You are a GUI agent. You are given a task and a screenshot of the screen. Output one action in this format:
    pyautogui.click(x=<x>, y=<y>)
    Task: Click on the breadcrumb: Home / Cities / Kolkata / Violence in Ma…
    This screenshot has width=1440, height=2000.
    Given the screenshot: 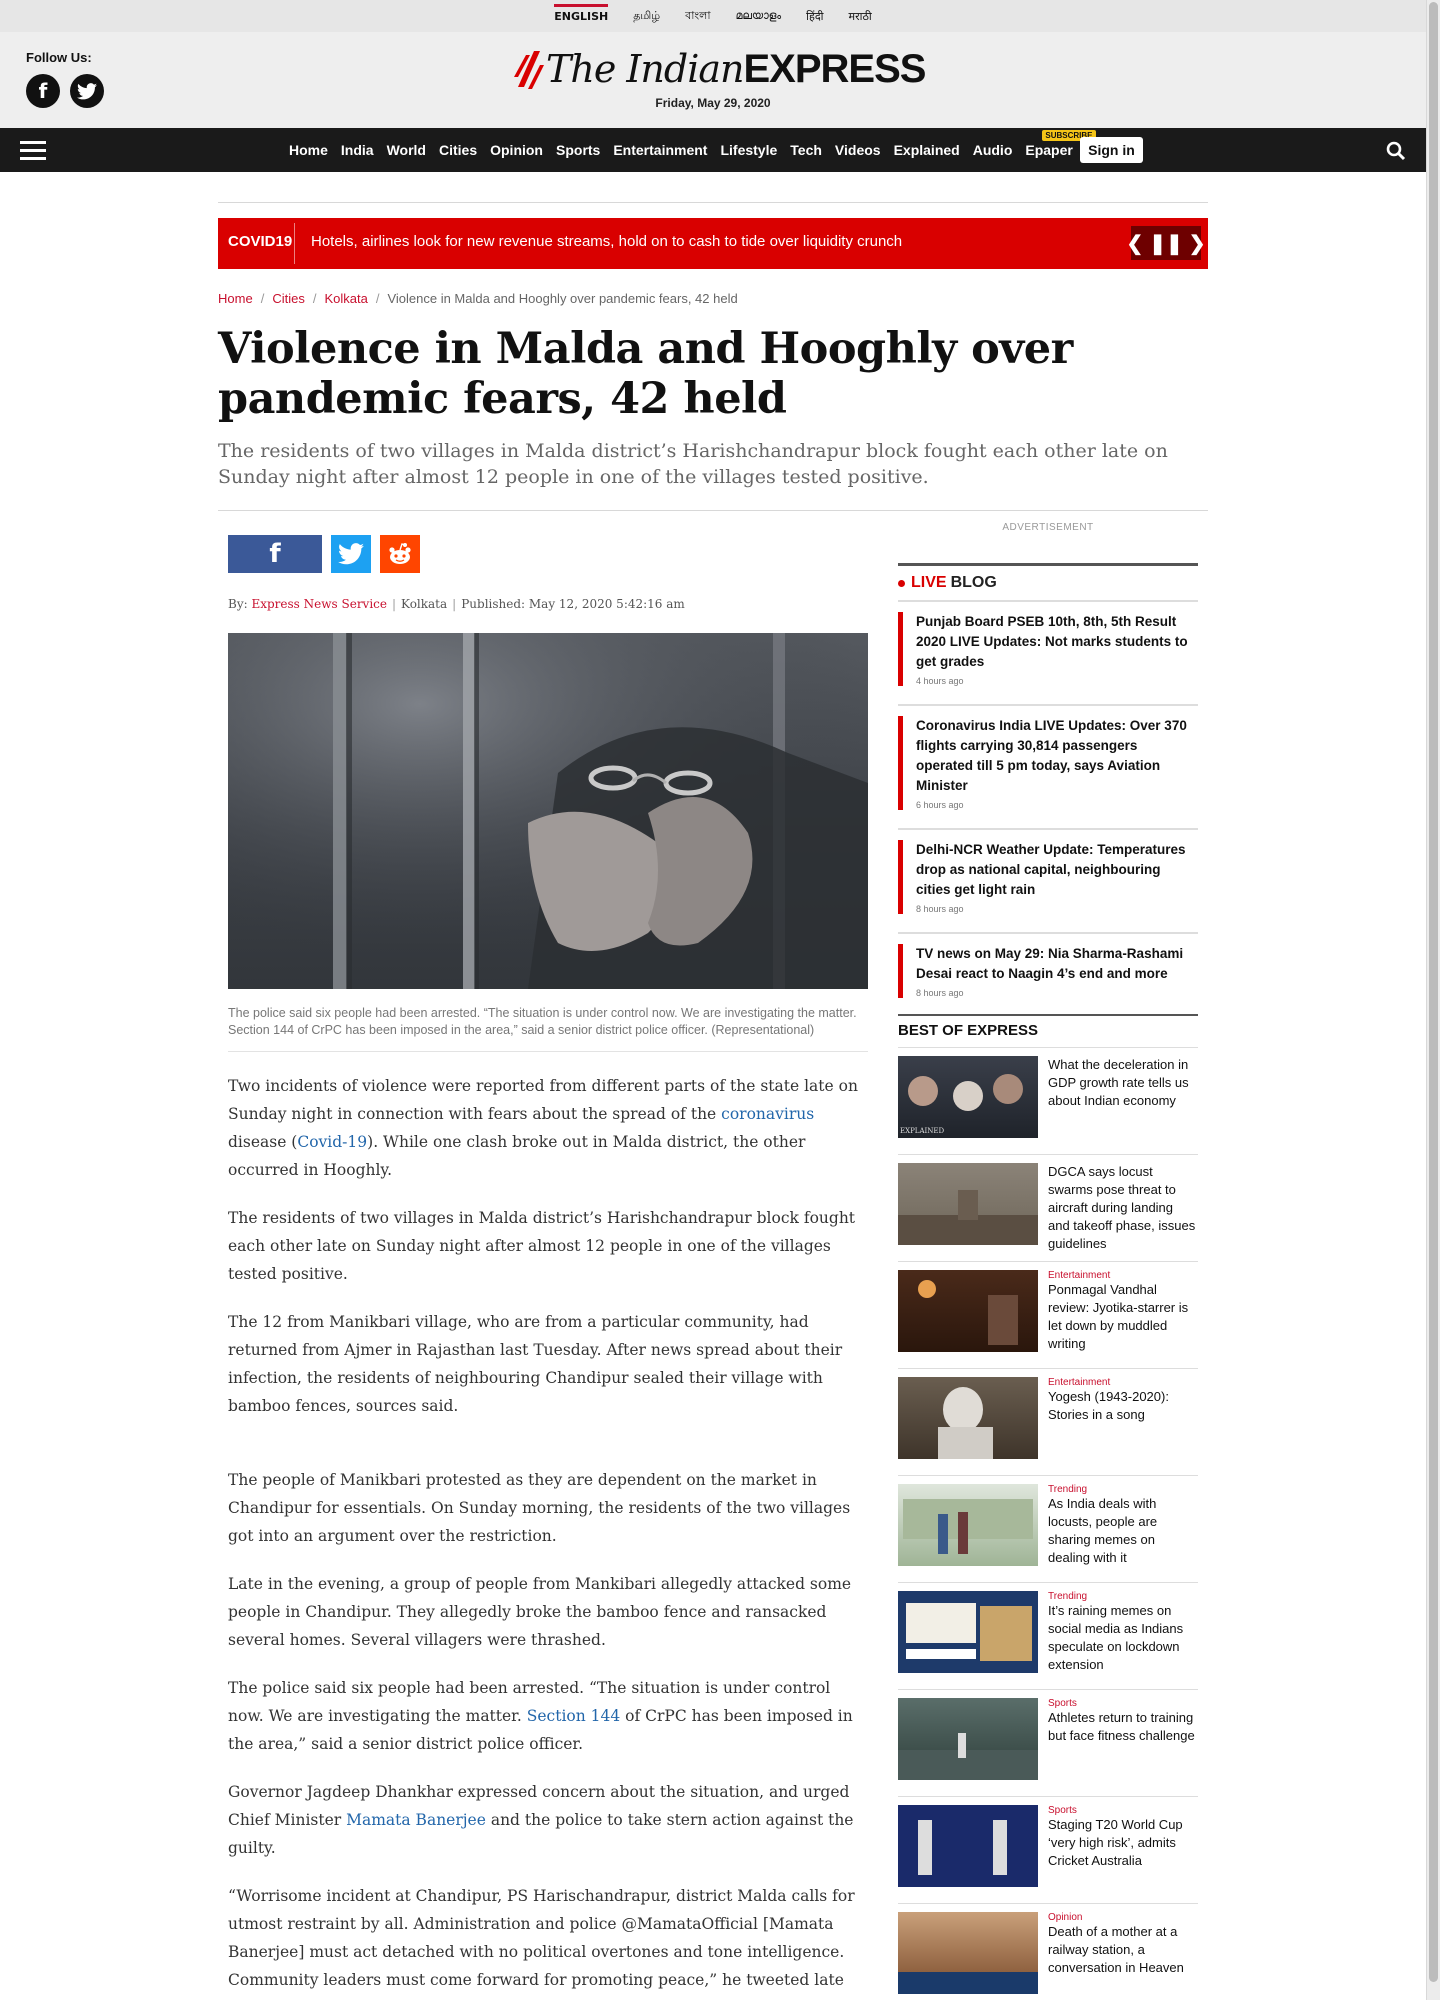 What is the action you would take?
    pyautogui.click(x=478, y=298)
    